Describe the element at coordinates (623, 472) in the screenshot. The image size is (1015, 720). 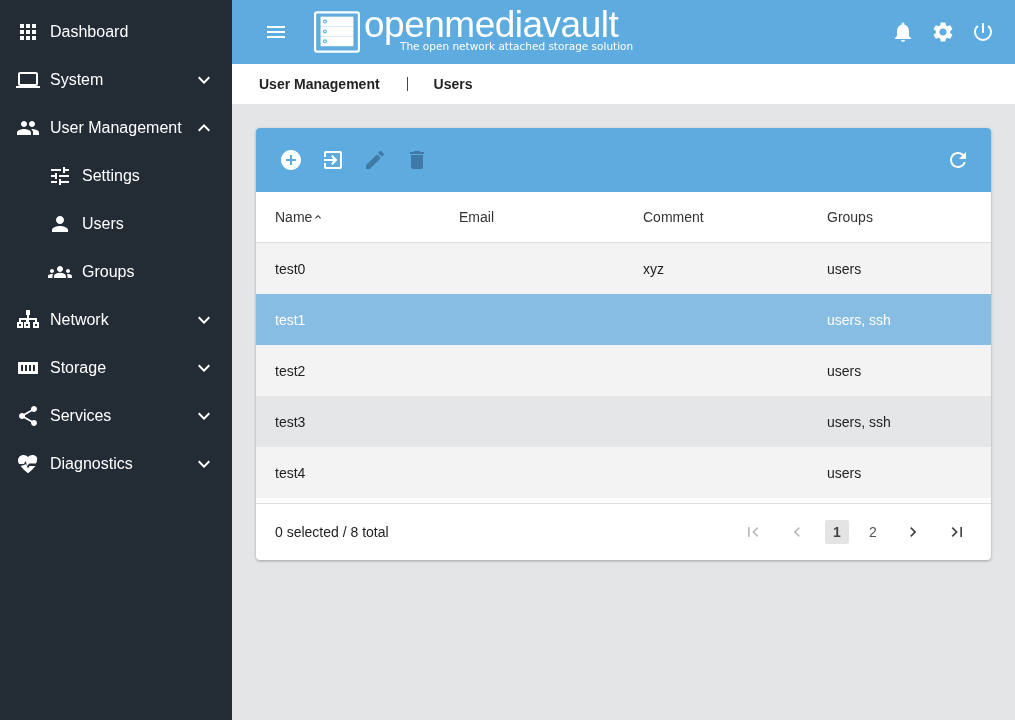
I see `table-row: test4 users` at that location.